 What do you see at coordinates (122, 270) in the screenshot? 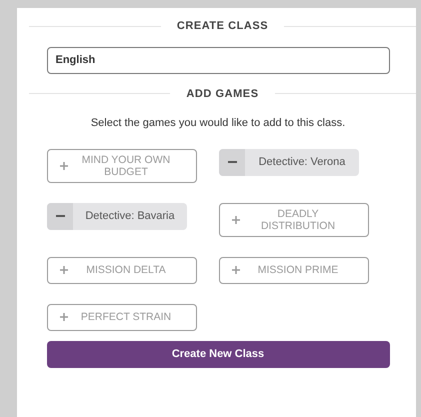
I see `game-toggle: MISSION DELTA` at bounding box center [122, 270].